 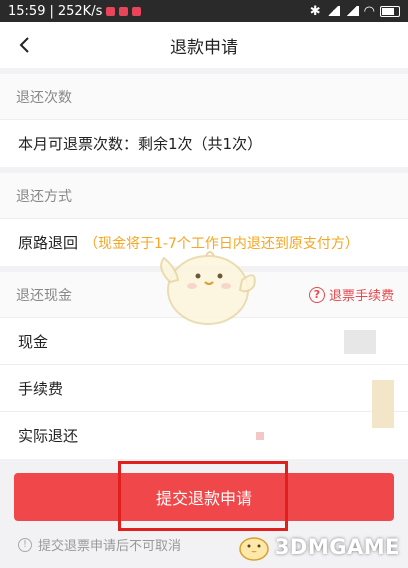 I want to click on duck-logo-icon, so click(x=254, y=549).